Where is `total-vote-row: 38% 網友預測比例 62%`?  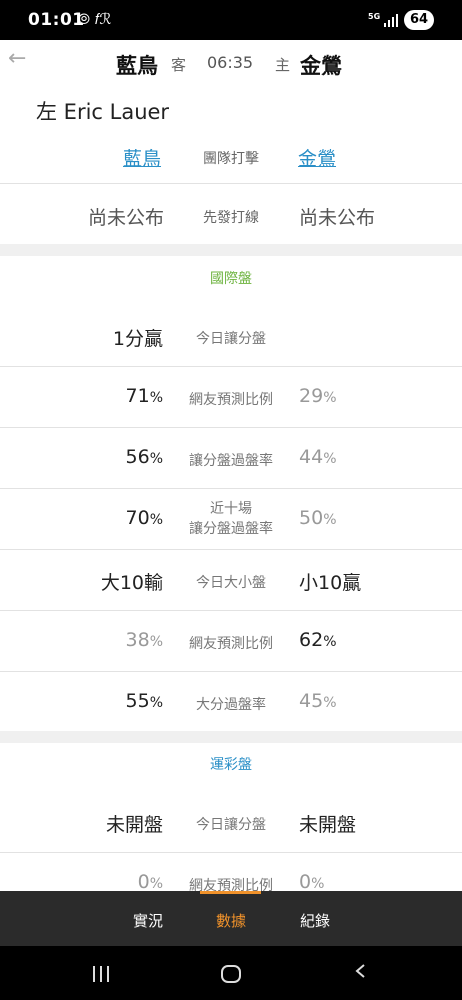
total-vote-row: 38% 網友預測比例 62% is located at coordinates (231, 641).